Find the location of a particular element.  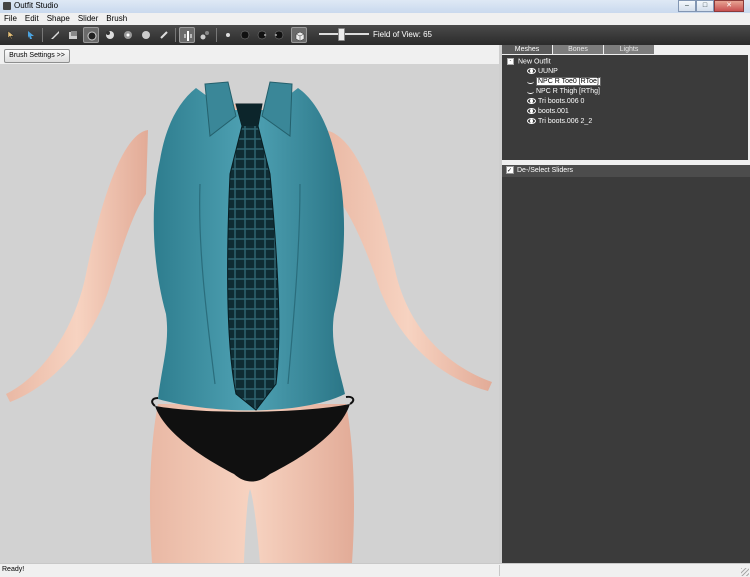

app-icon is located at coordinates (7, 6).